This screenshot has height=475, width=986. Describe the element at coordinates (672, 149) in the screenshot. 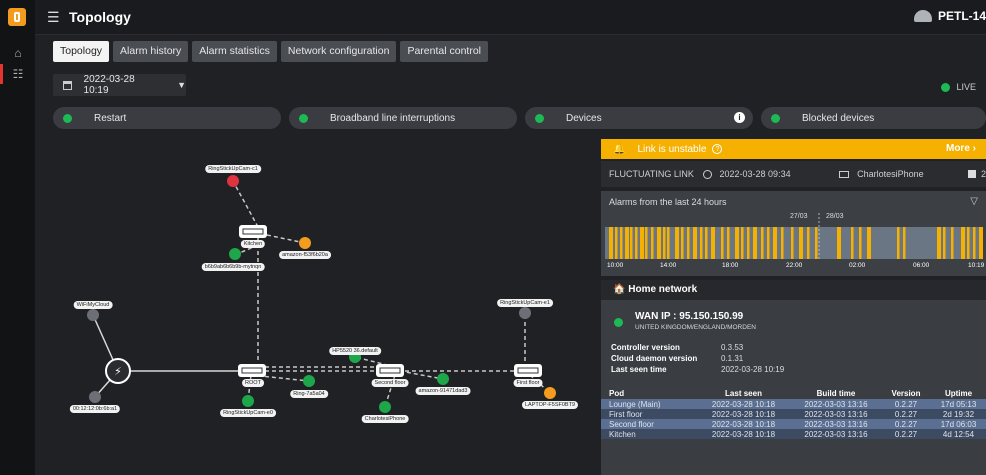

I see `alert-message: Link is unstable` at that location.